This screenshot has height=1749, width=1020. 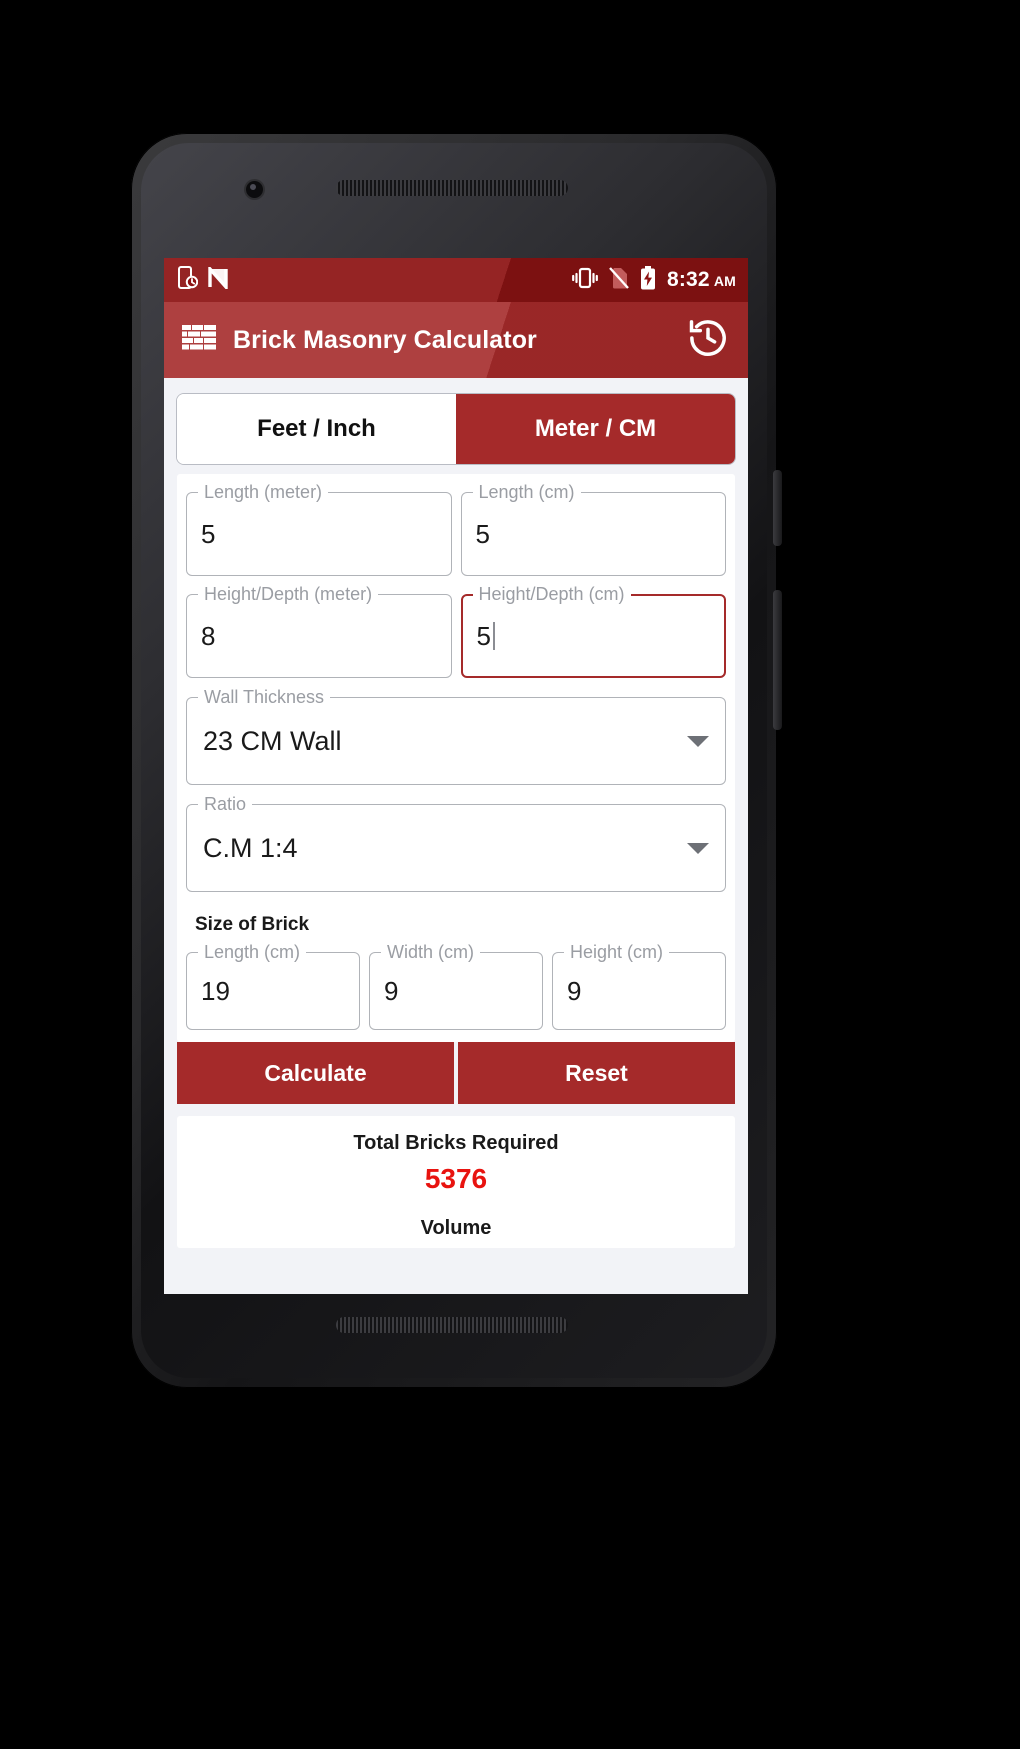 I want to click on earpiece-speaker, so click(x=452, y=188).